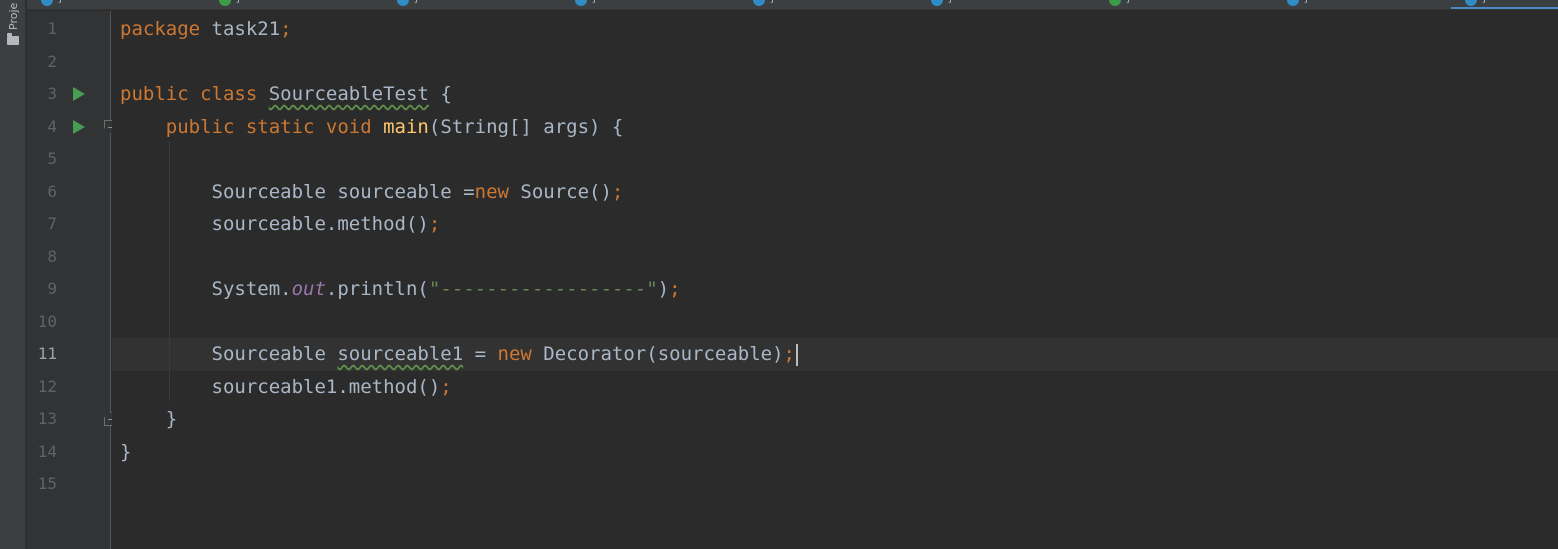 The image size is (1558, 549). I want to click on package-name: task21, so click(240, 29).